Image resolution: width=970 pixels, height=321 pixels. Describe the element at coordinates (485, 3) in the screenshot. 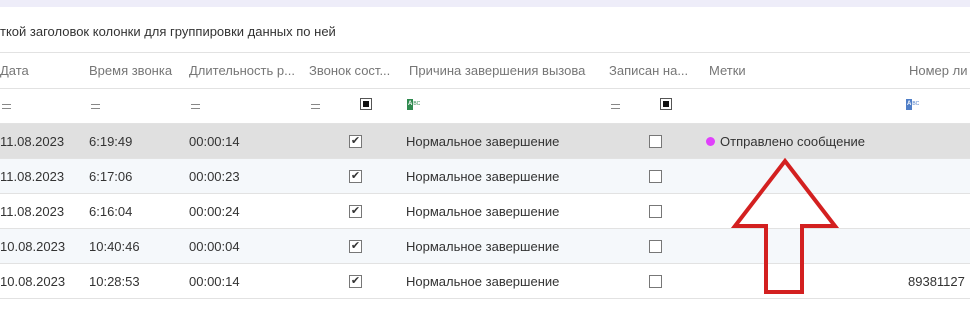

I see `top-accent-bar` at that location.